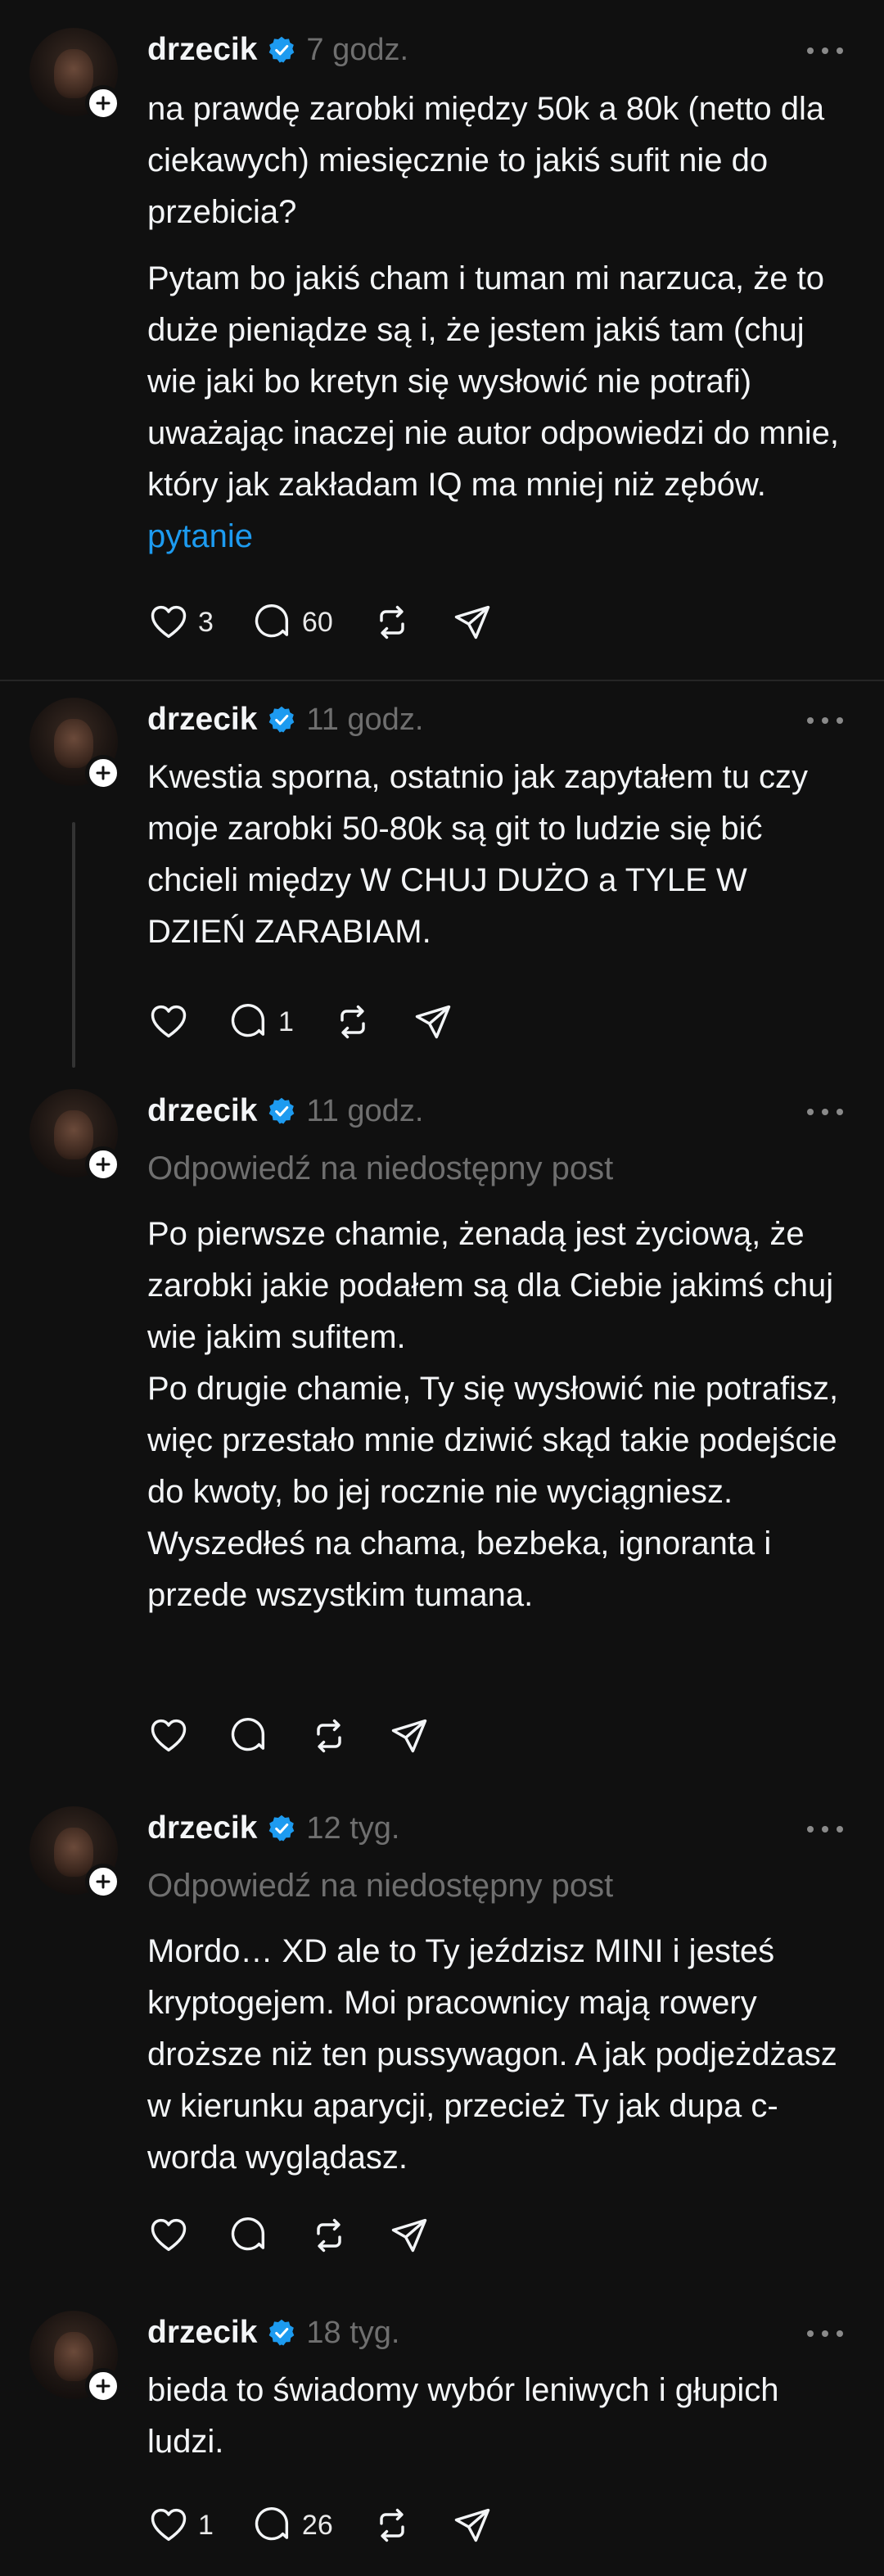 The width and height of the screenshot is (884, 2576). What do you see at coordinates (200, 536) in the screenshot?
I see `topic-tag-link: pytanie` at bounding box center [200, 536].